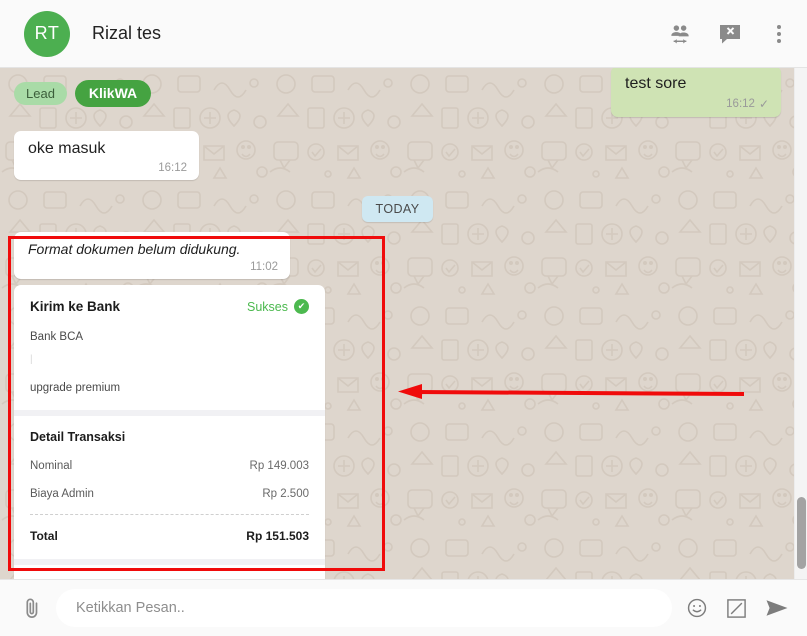 The image size is (807, 636). Describe the element at coordinates (403, 34) in the screenshot. I see `chat-header: RT Rizal tes` at that location.